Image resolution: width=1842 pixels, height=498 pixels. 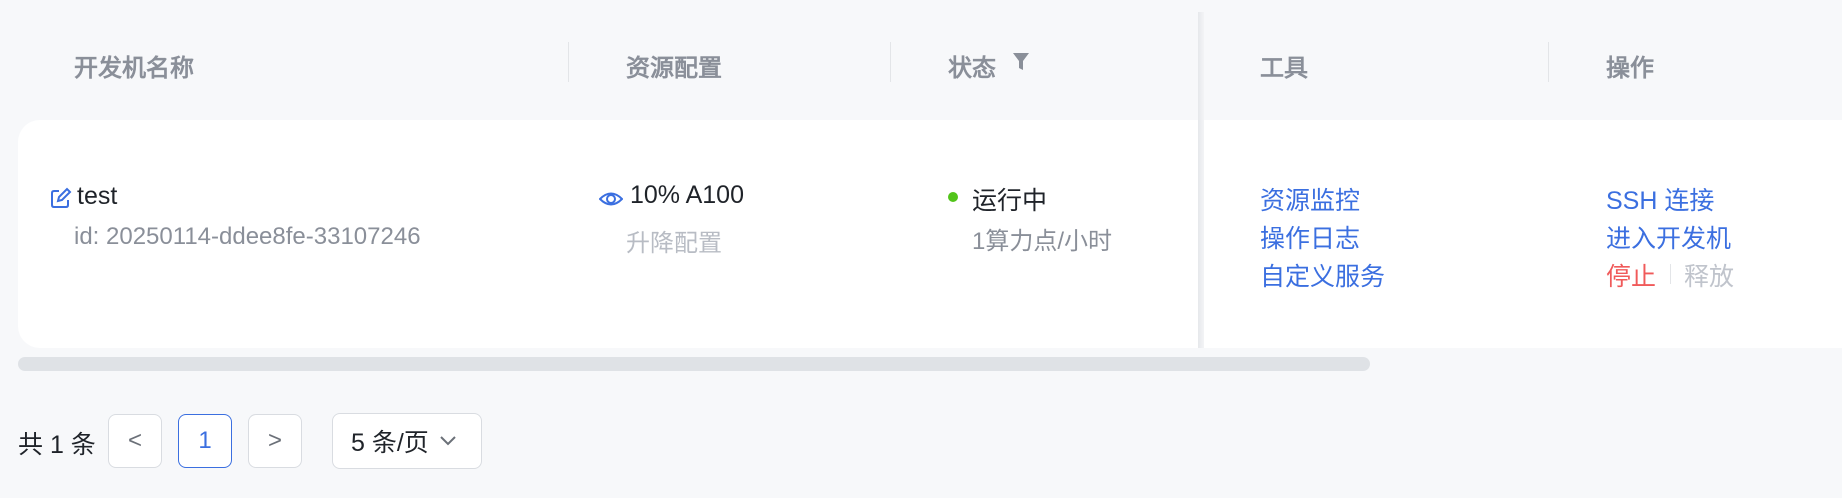 What do you see at coordinates (953, 197) in the screenshot?
I see `status-dot` at bounding box center [953, 197].